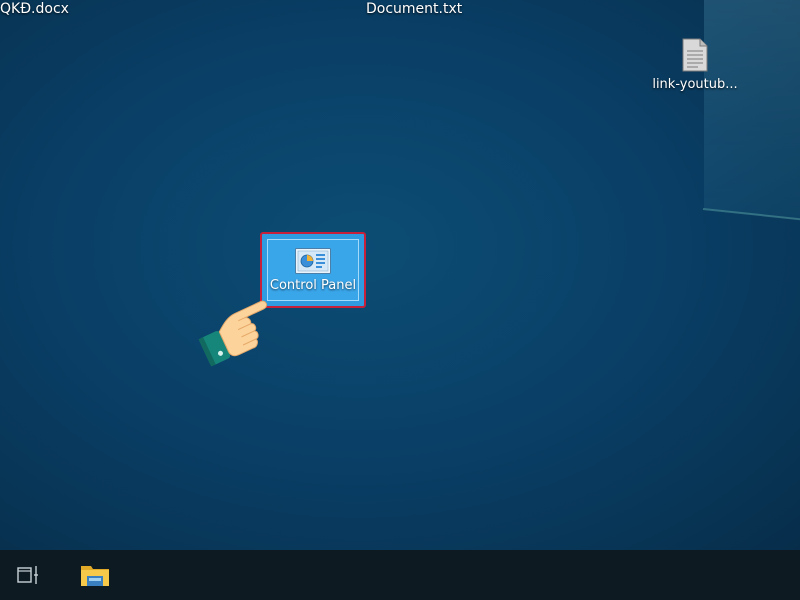 The width and height of the screenshot is (800, 600). Describe the element at coordinates (400, 575) in the screenshot. I see `taskbar` at that location.